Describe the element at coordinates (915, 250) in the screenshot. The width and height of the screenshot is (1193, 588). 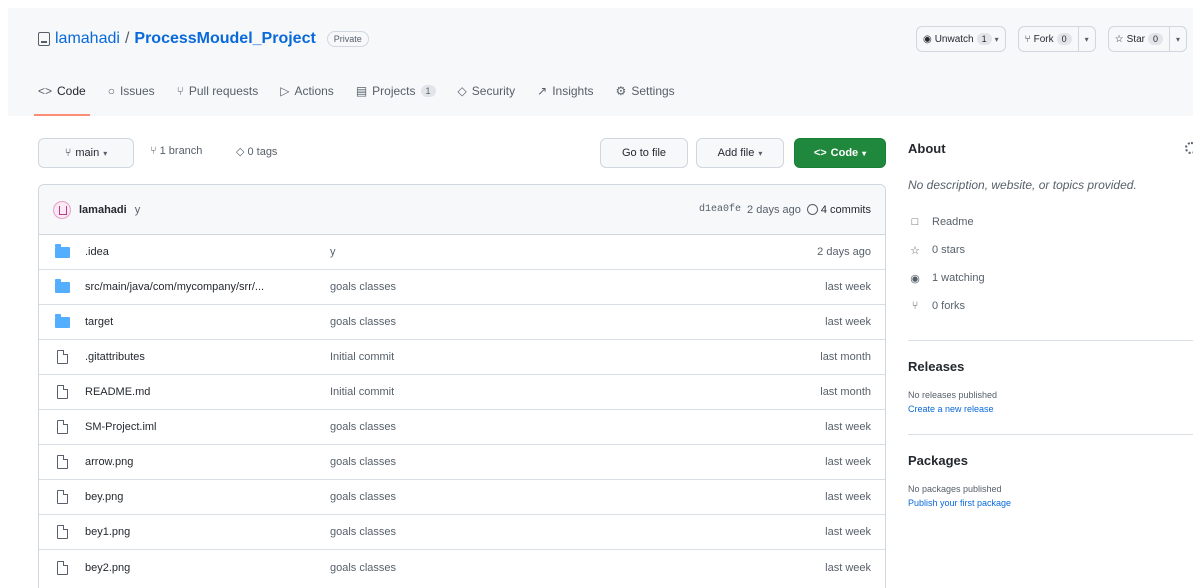
I see `star-icon: ☆` at that location.